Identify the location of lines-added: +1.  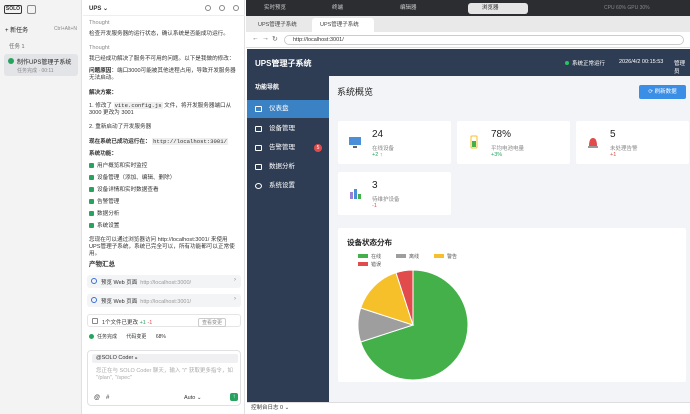
(142, 323).